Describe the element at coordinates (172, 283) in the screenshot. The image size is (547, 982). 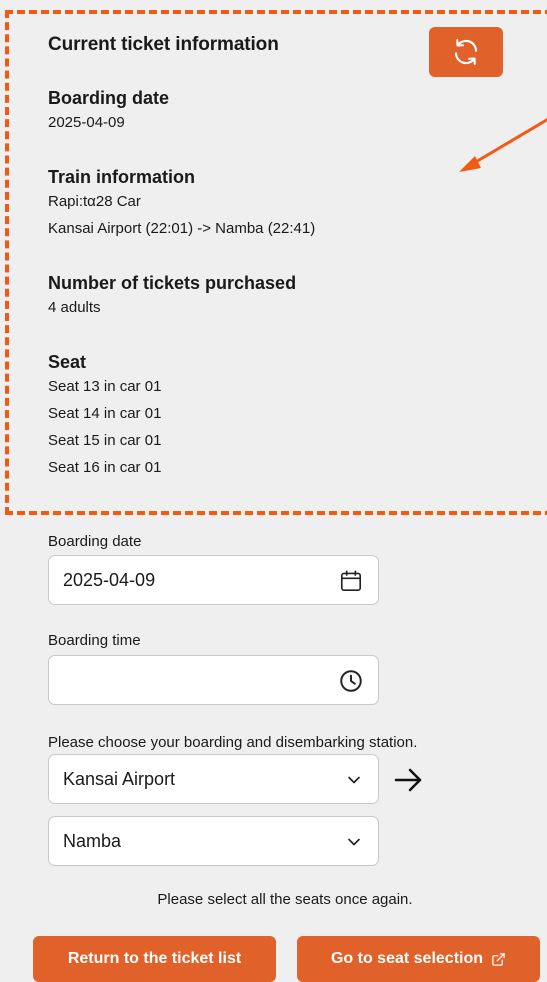
I see `tickets-heading: Number of tickets purchased` at that location.